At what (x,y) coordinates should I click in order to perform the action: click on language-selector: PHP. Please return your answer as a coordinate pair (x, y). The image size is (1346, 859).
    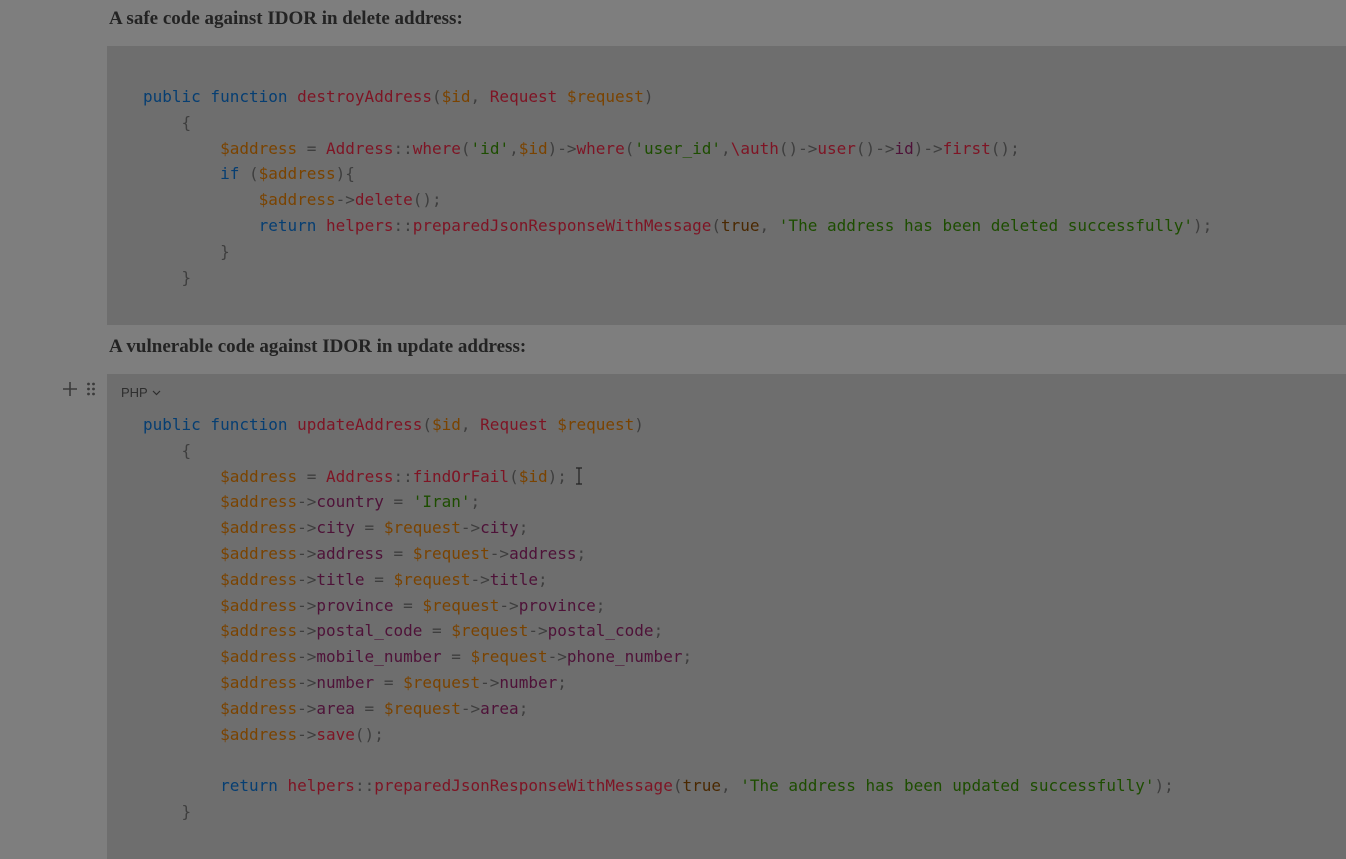
    Looking at the image, I should click on (141, 392).